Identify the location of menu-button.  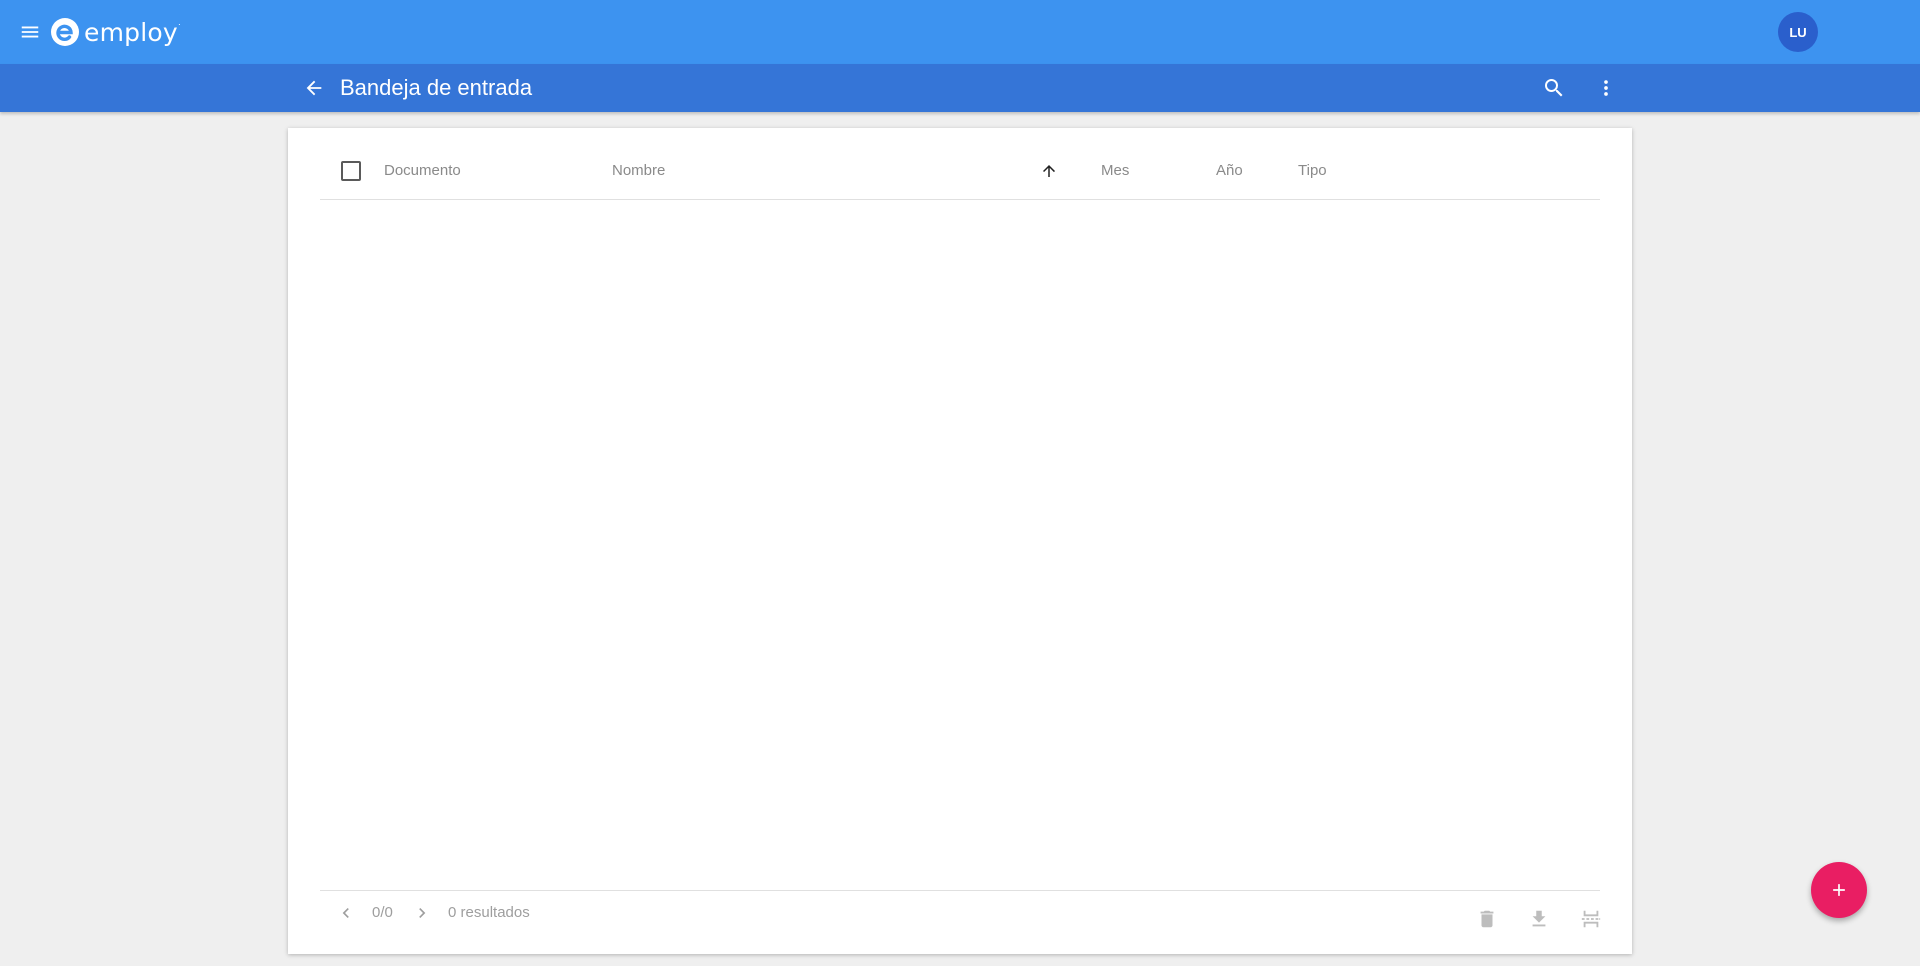
(30, 32).